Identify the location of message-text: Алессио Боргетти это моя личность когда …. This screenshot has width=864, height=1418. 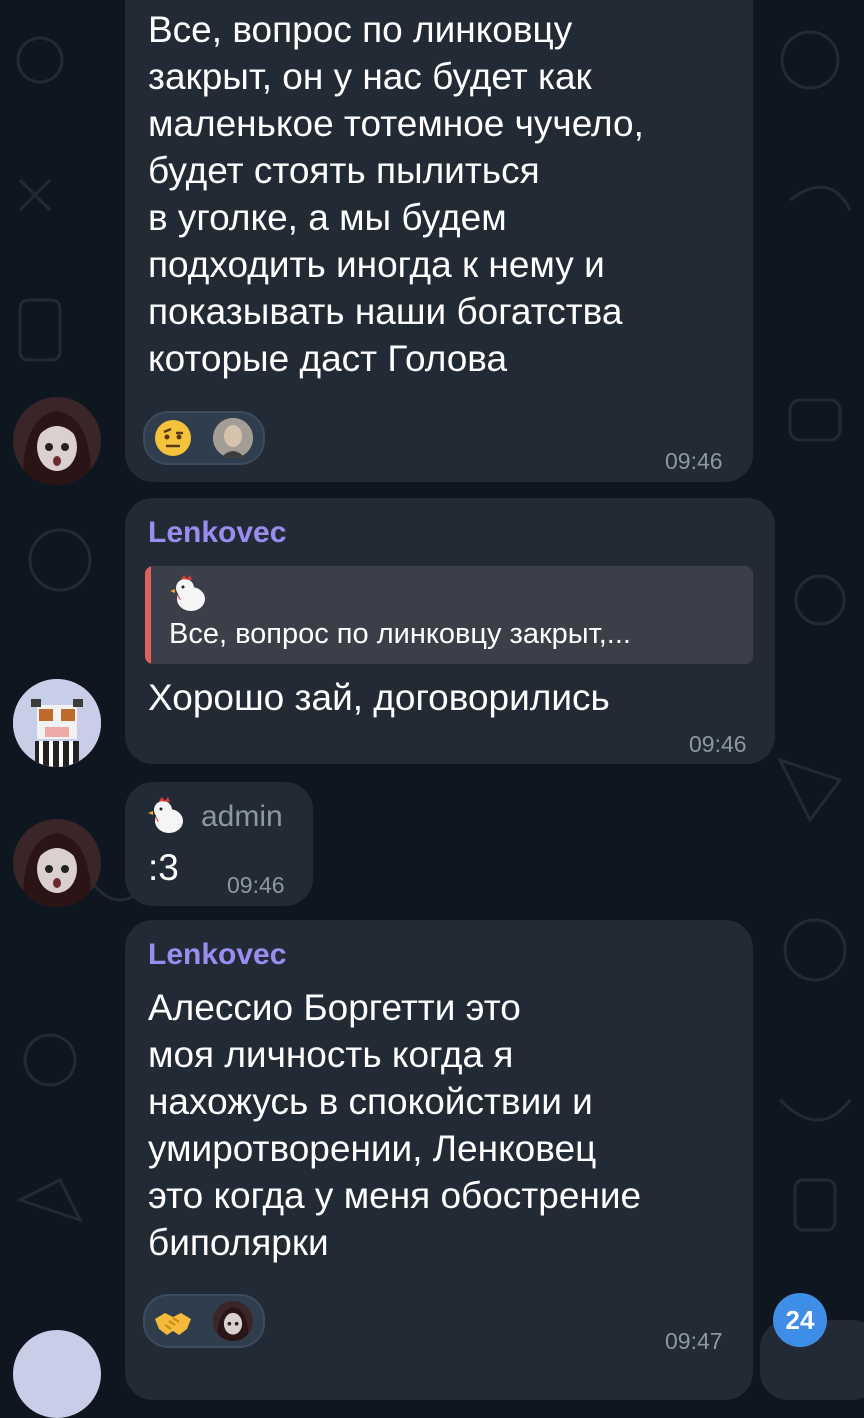
(395, 1125).